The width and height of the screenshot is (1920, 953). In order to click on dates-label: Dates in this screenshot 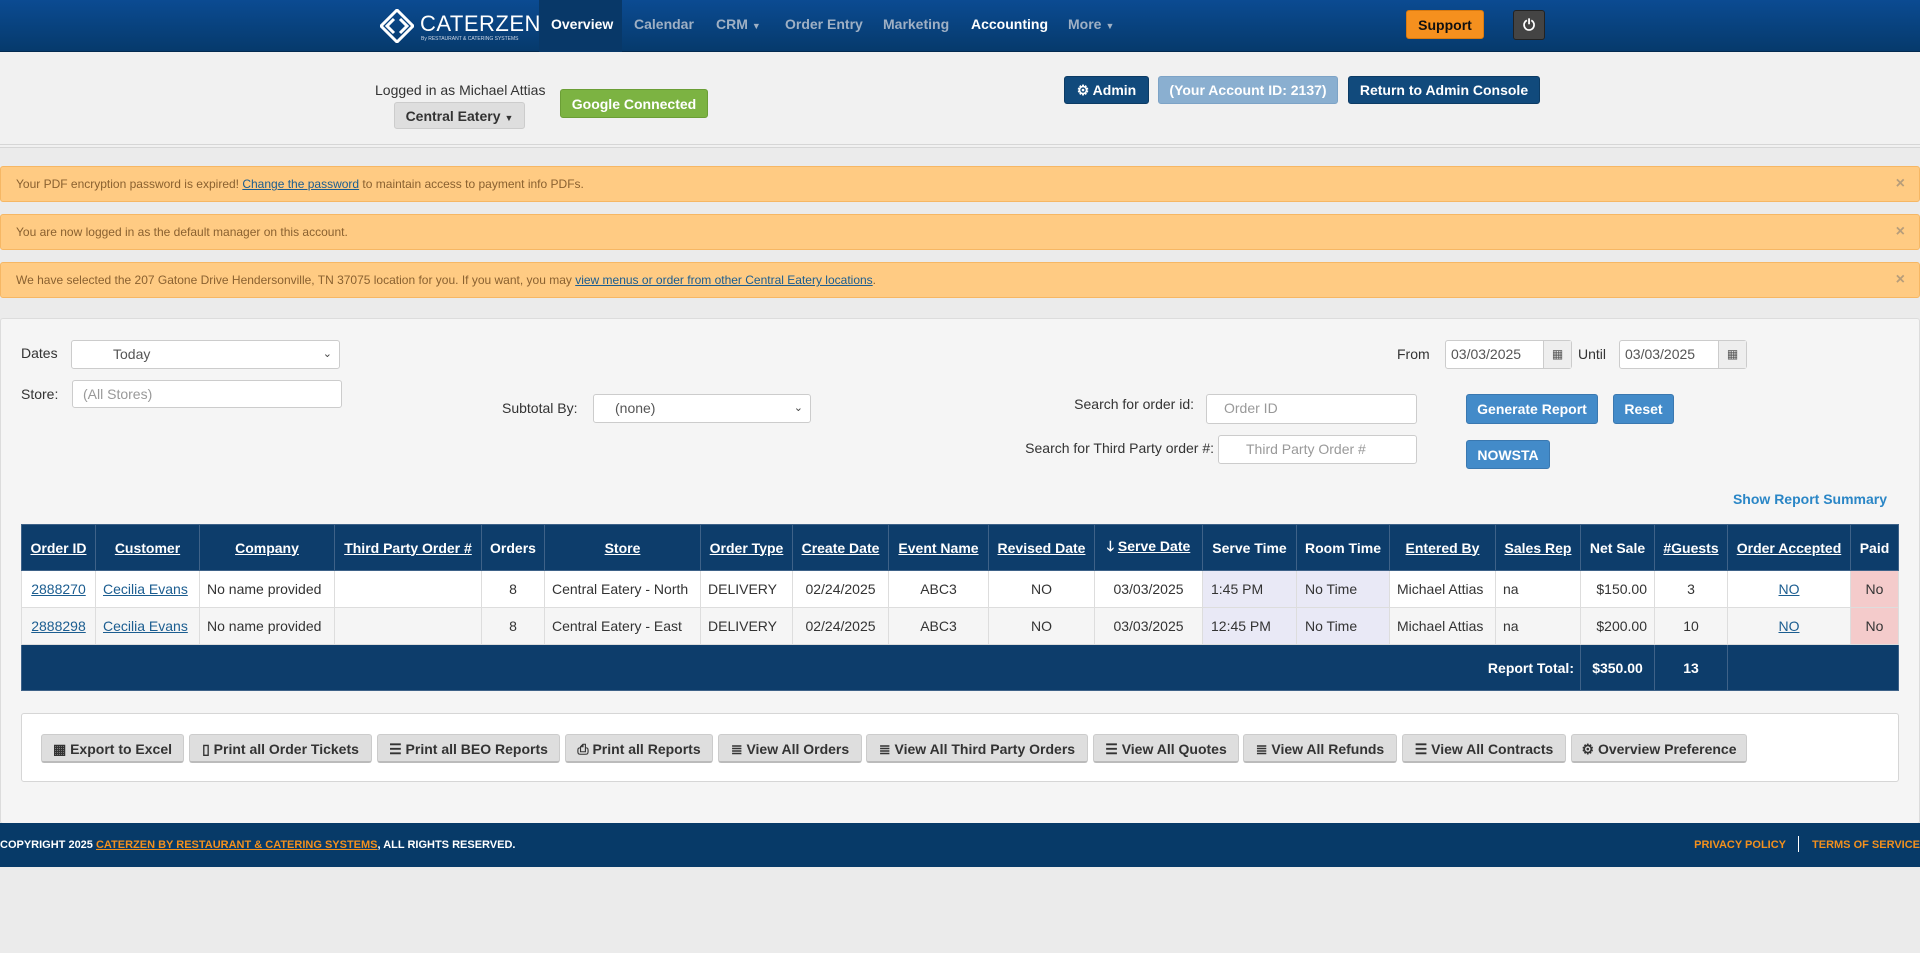, I will do `click(39, 353)`.